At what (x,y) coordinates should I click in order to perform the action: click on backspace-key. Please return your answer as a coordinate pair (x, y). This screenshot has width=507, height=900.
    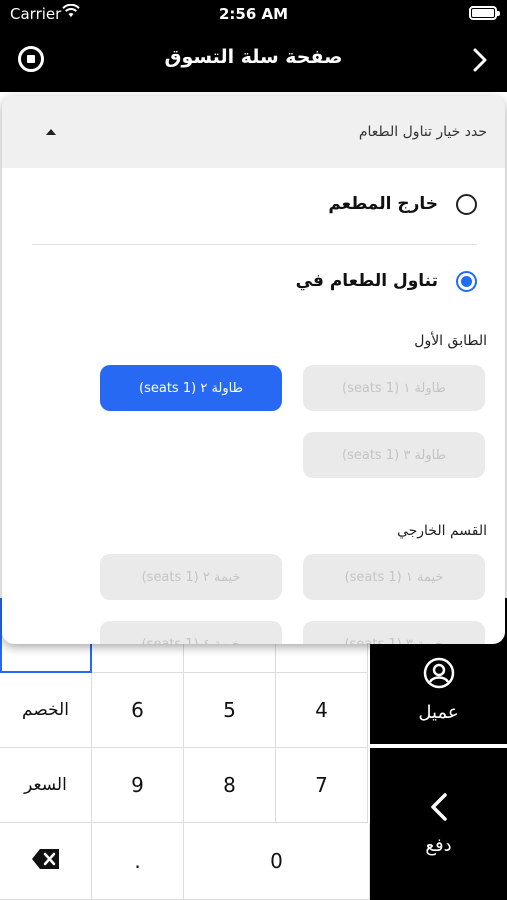
    Looking at the image, I should click on (46, 861).